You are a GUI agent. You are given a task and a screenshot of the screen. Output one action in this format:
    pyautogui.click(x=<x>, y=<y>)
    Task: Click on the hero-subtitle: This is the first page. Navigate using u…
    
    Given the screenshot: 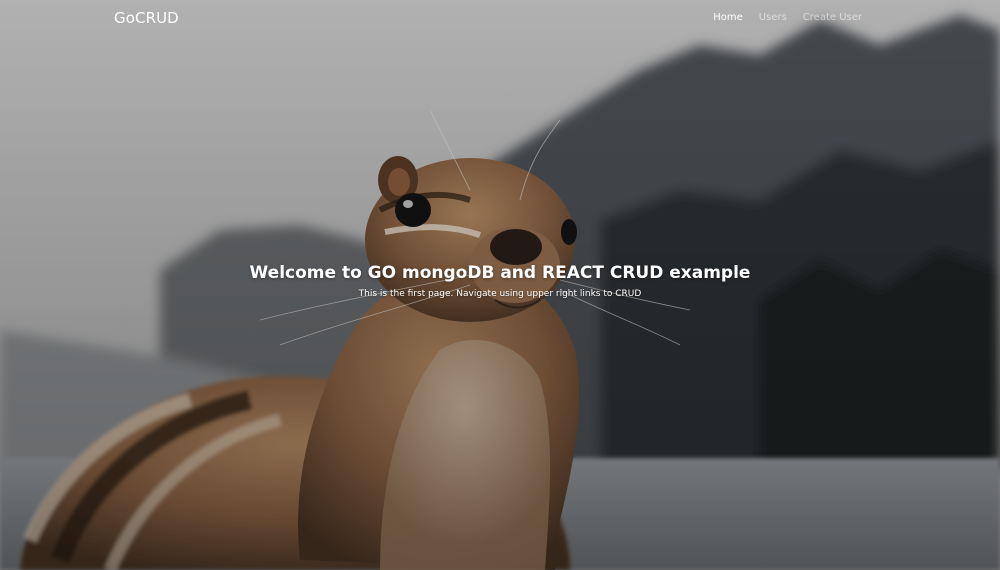 What is the action you would take?
    pyautogui.click(x=500, y=294)
    